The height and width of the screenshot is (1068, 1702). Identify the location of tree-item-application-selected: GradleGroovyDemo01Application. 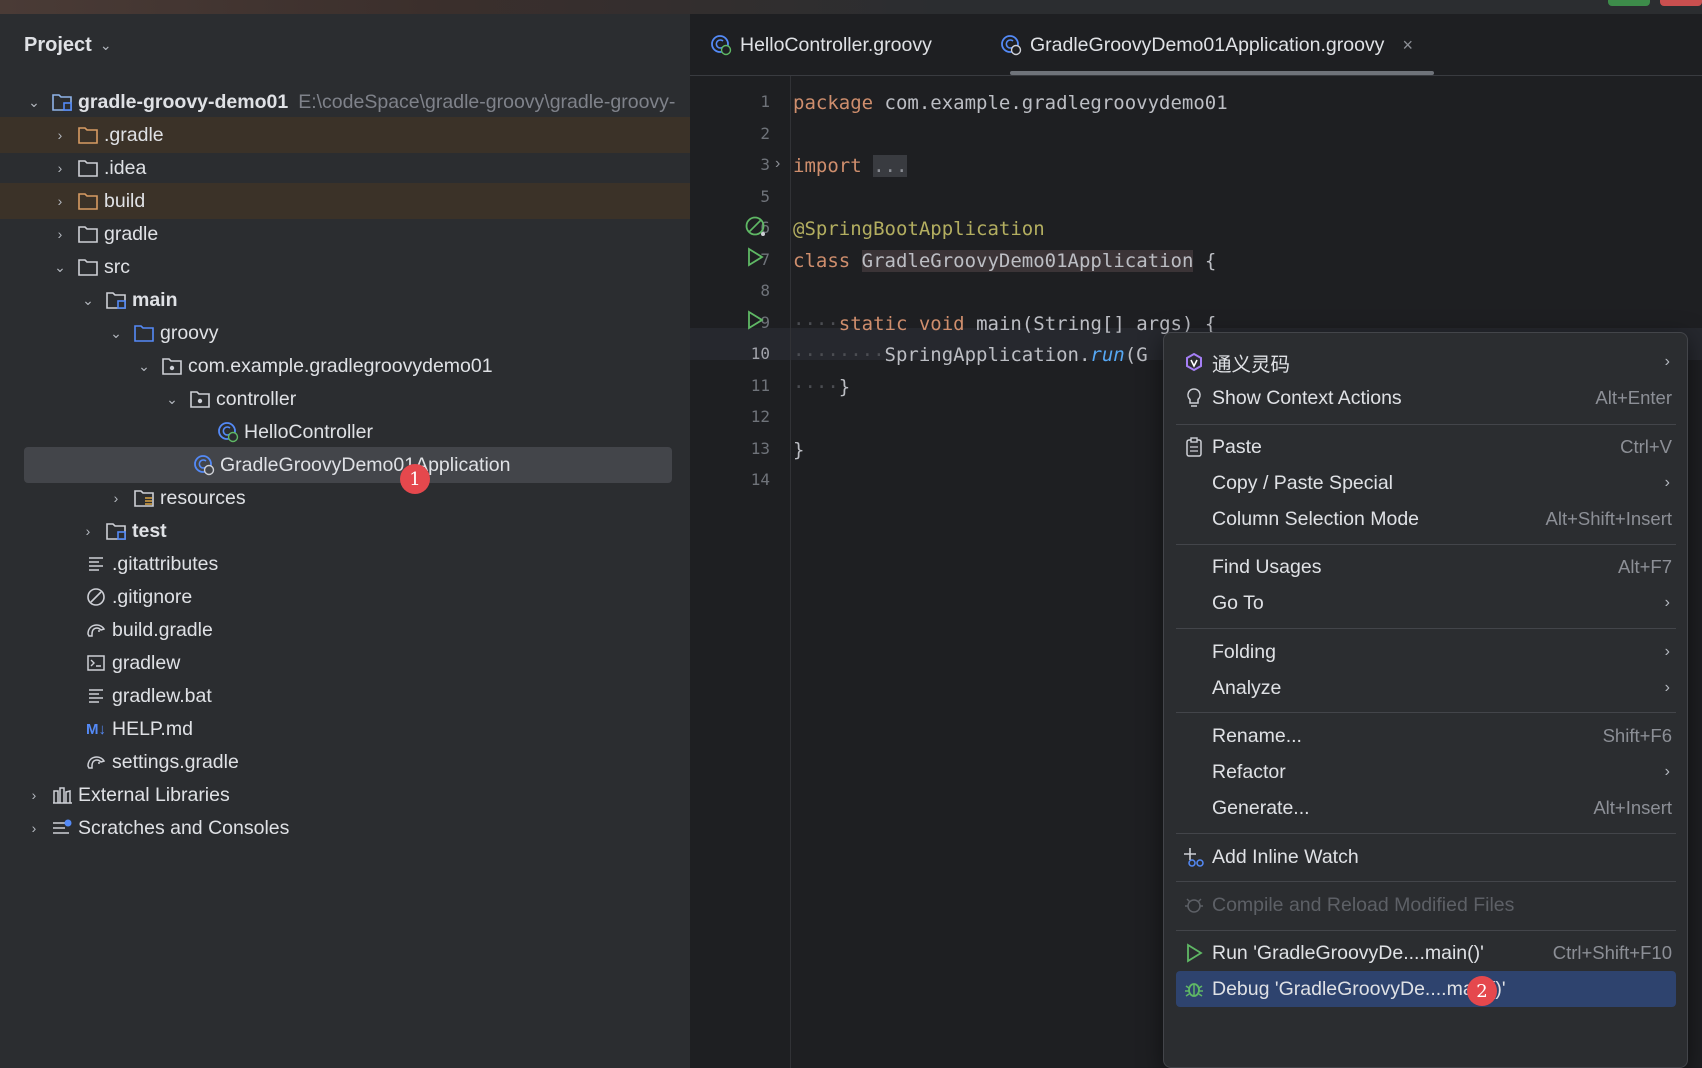
(348, 465).